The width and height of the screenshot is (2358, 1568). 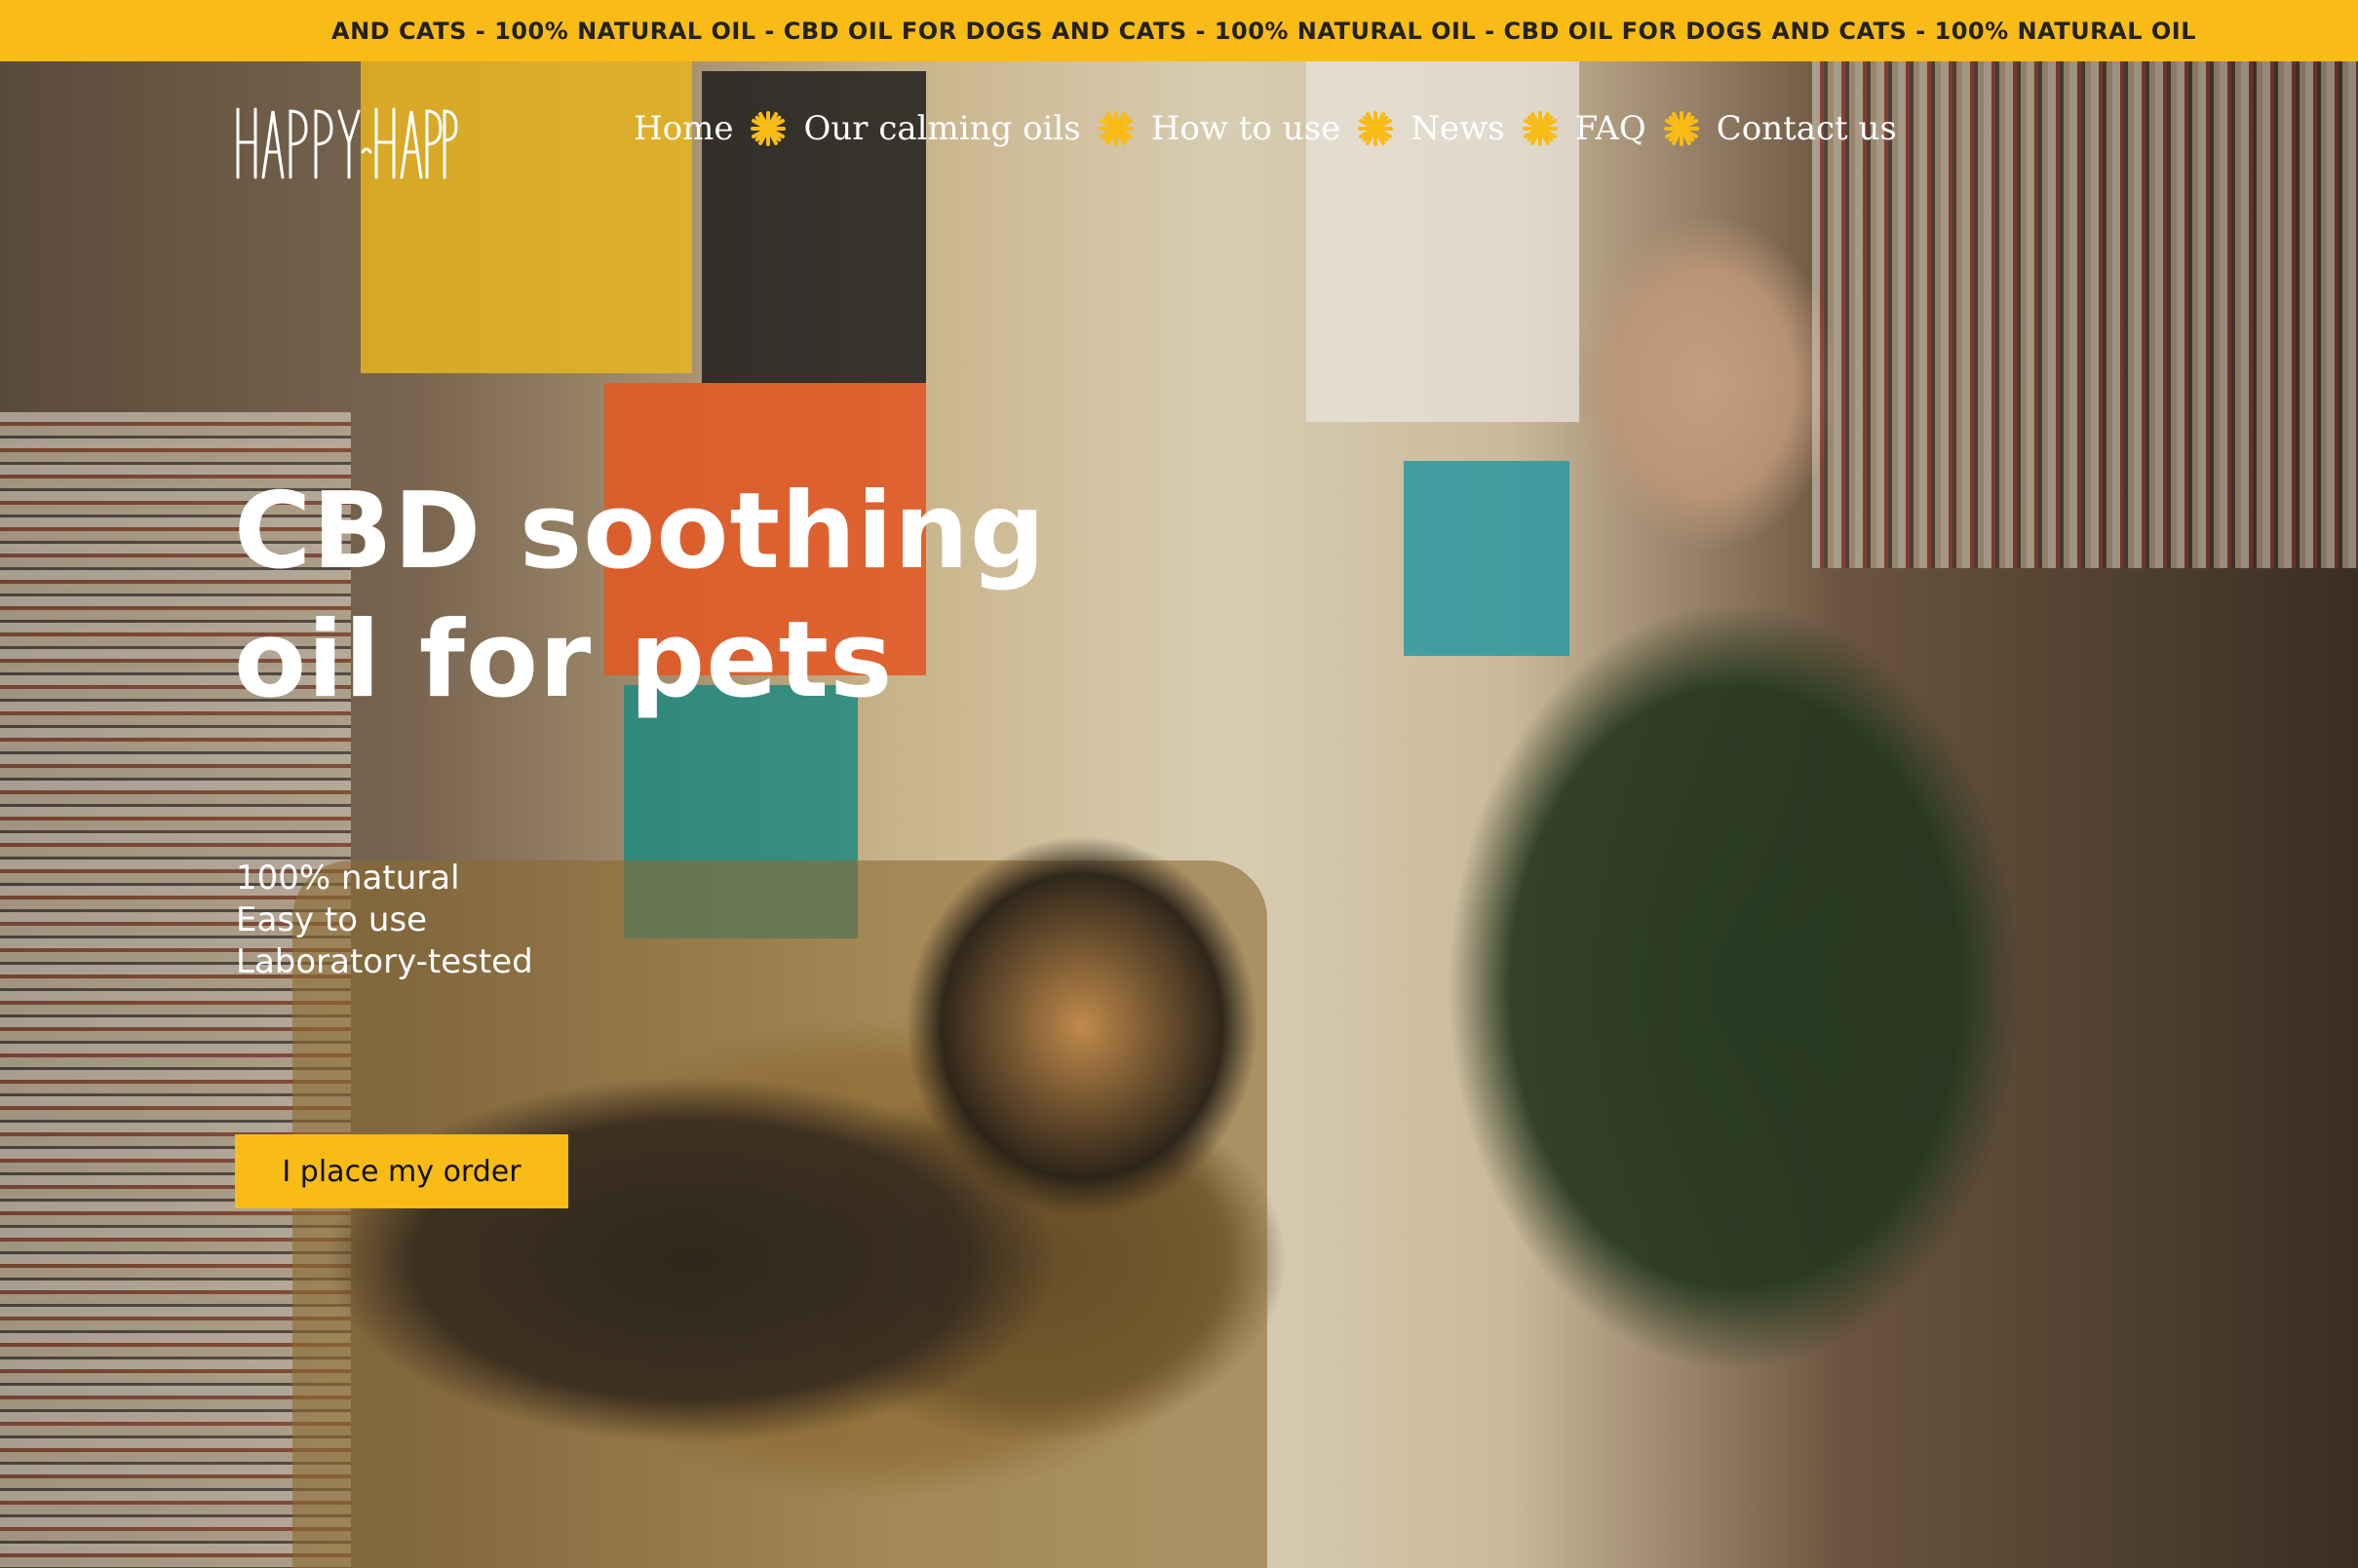 I want to click on hero-headline: CBD soothing oil for pets, so click(x=672, y=596).